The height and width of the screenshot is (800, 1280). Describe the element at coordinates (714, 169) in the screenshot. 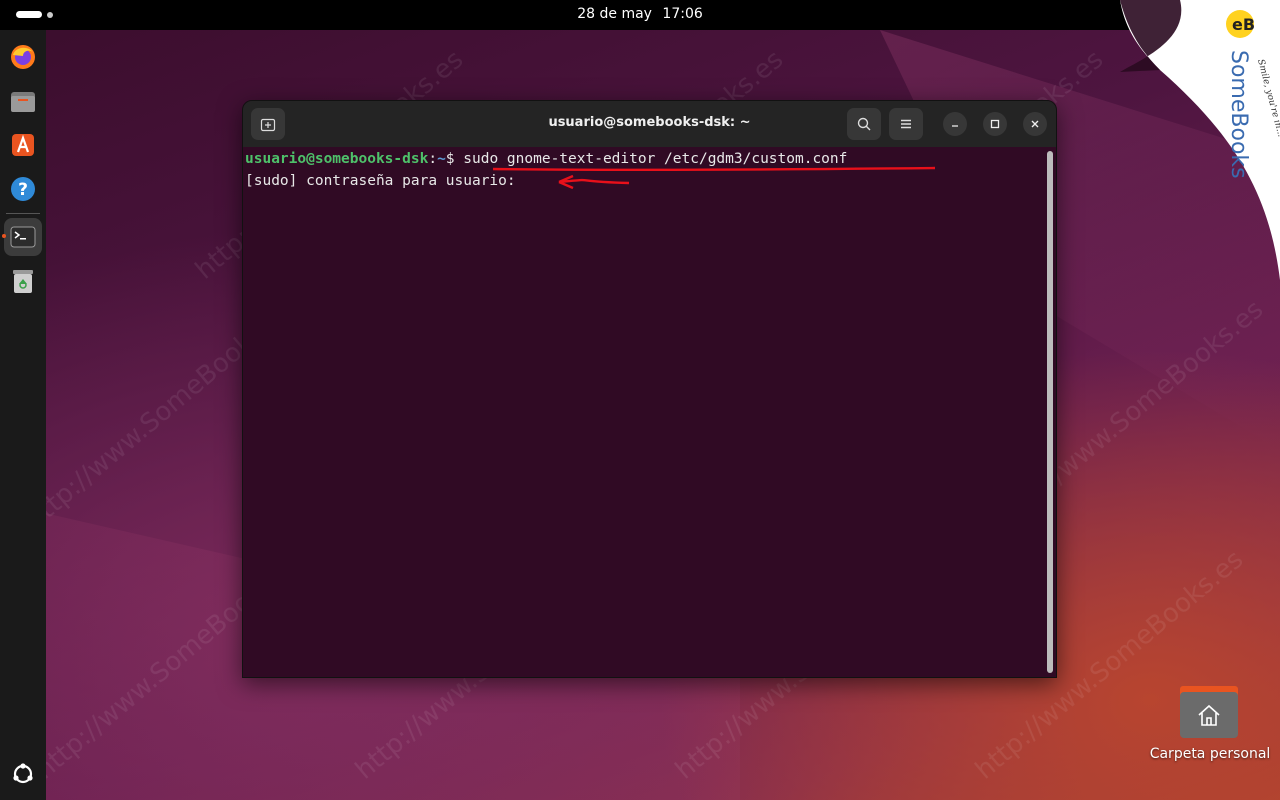

I see `underline-annotation` at that location.